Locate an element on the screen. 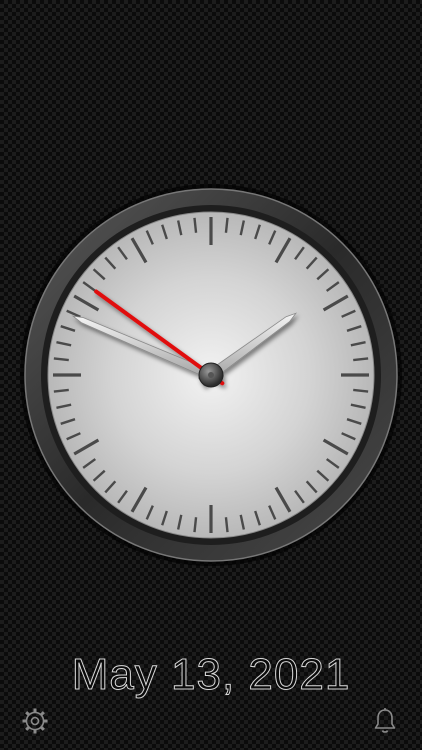 Image resolution: width=422 pixels, height=750 pixels. bell-icon is located at coordinates (385, 720).